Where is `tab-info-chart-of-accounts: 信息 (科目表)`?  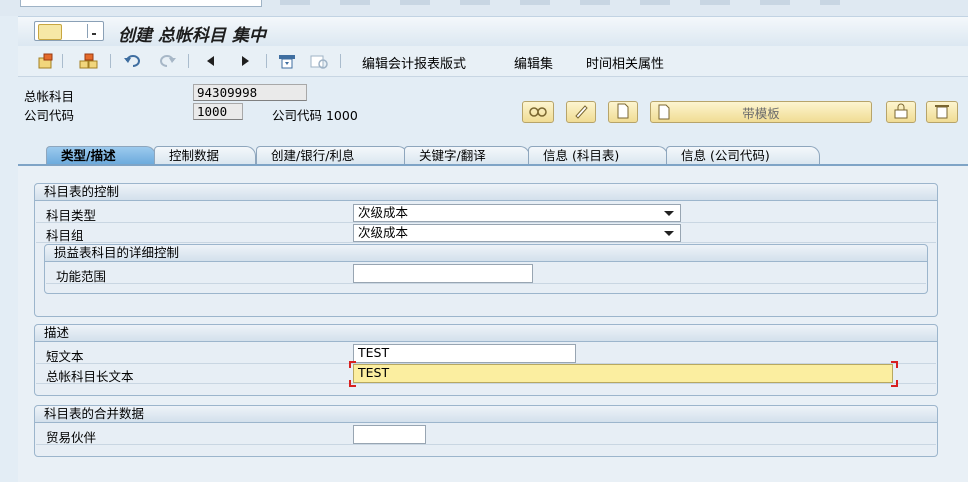 tab-info-chart-of-accounts: 信息 (科目表) is located at coordinates (598, 155).